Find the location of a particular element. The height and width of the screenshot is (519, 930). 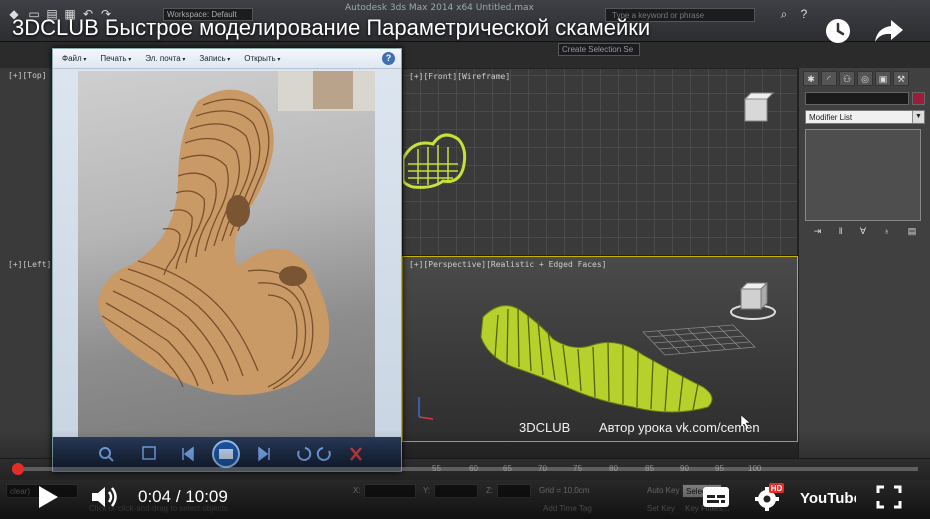

watermark-brand: 3DCLUB is located at coordinates (545, 427).